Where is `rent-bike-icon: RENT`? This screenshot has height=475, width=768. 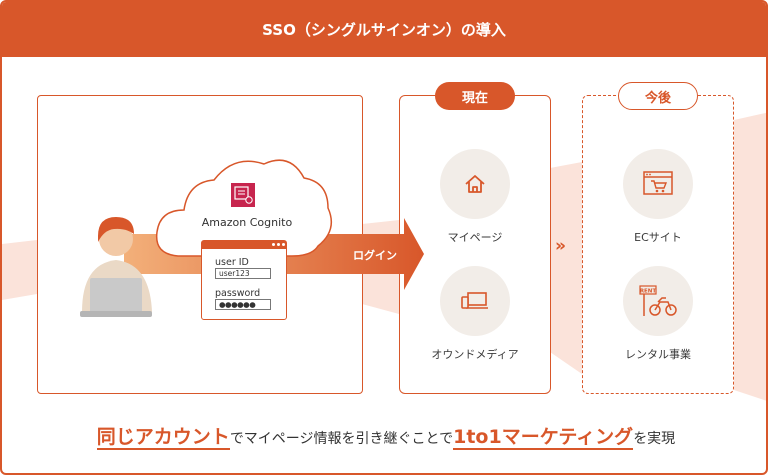
rent-bike-icon: RENT is located at coordinates (658, 300).